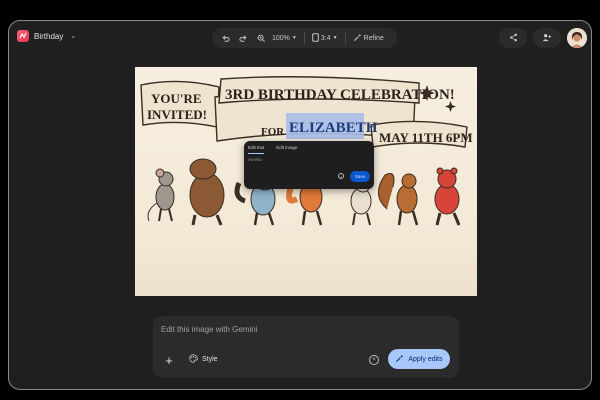  Describe the element at coordinates (169, 360) in the screenshot. I see `plus-icon: +` at that location.